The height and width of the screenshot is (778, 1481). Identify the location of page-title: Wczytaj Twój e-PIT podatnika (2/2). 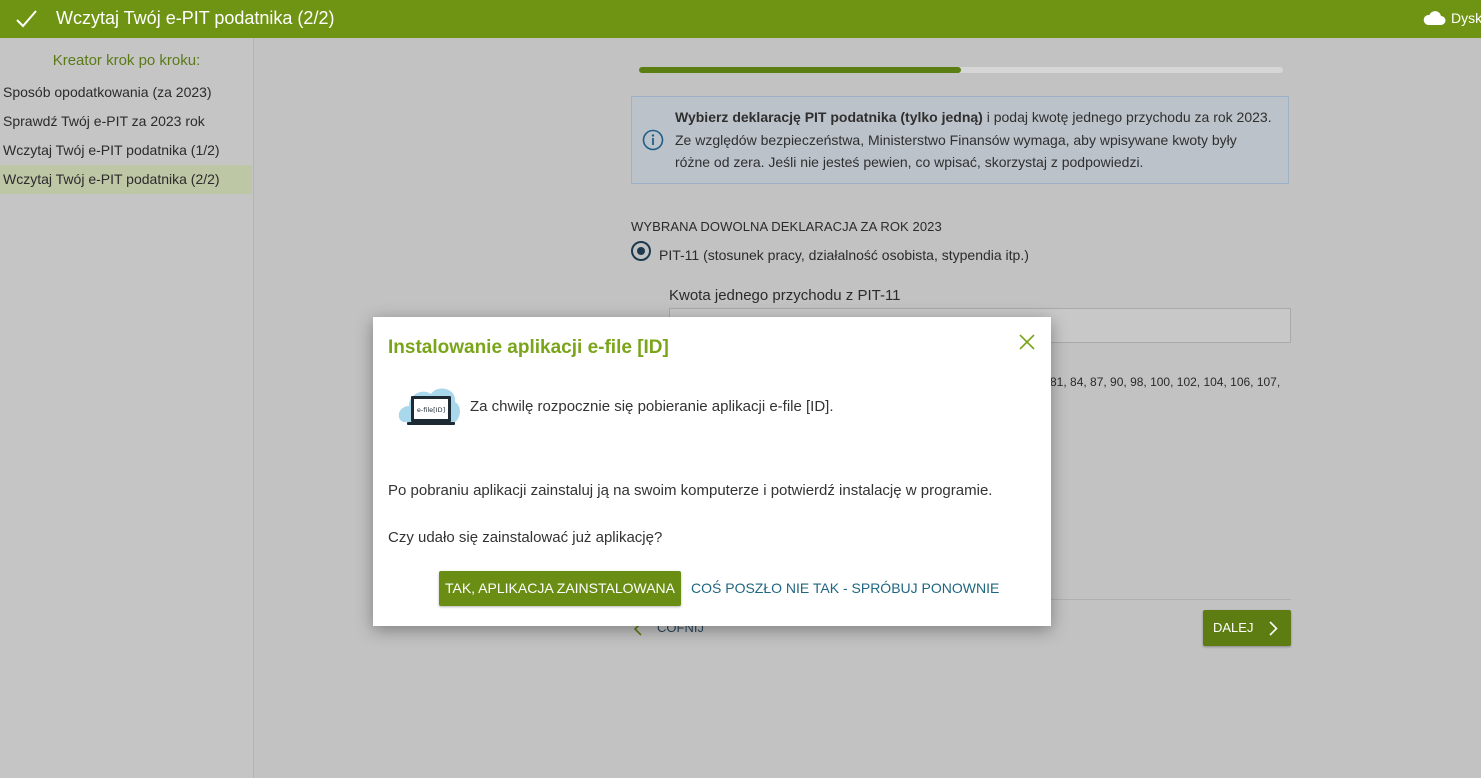
(195, 18).